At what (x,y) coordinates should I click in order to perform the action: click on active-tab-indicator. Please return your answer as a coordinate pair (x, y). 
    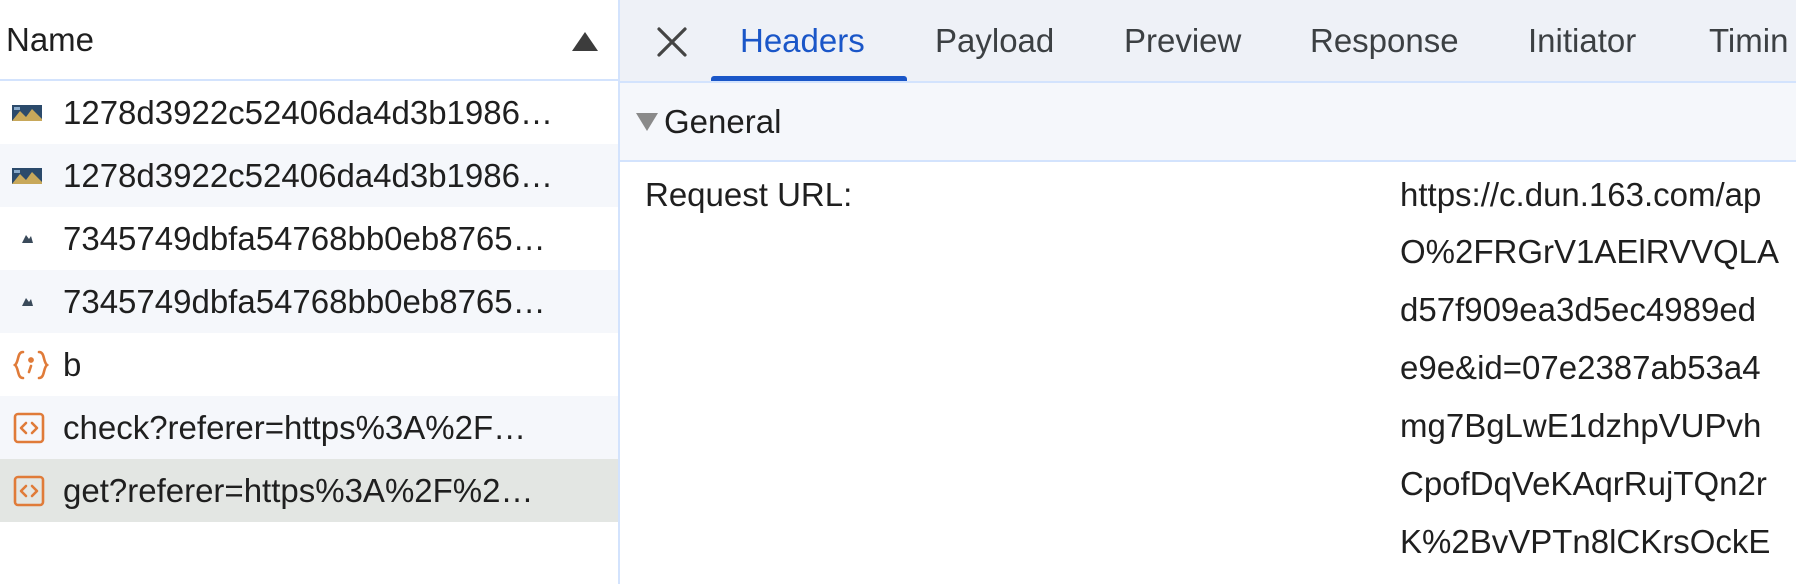
    Looking at the image, I should click on (809, 78).